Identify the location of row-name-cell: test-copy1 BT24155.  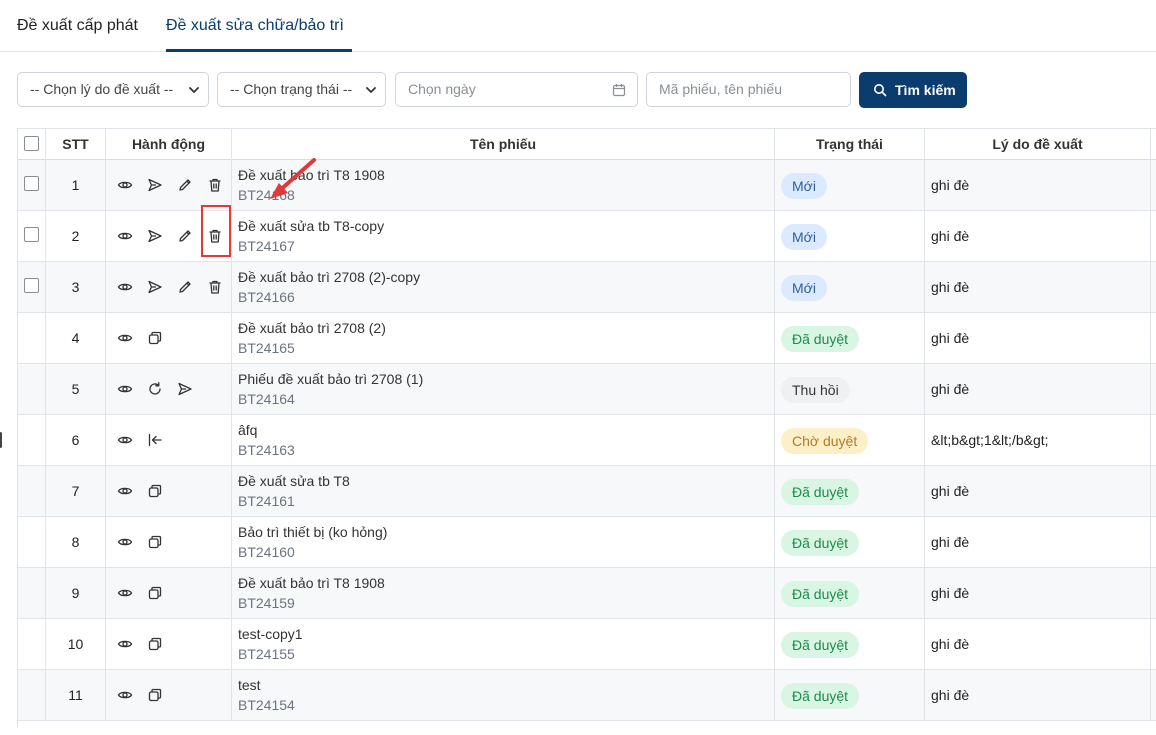
(503, 644).